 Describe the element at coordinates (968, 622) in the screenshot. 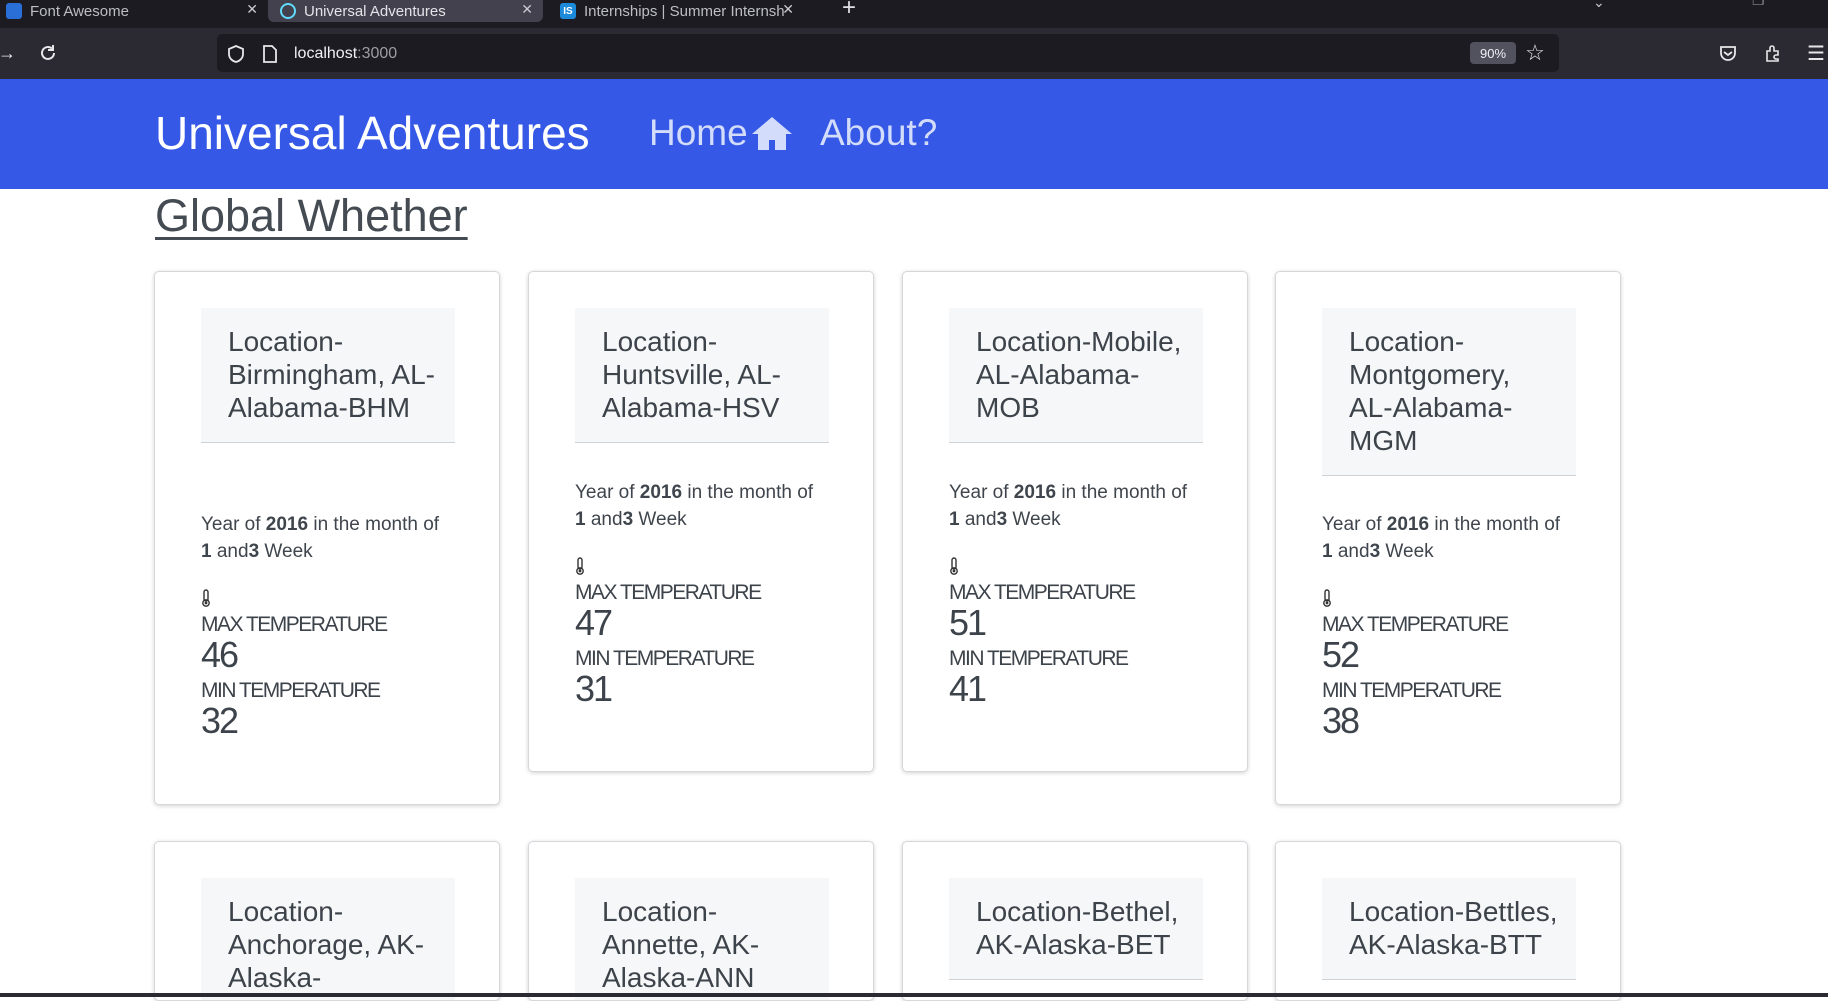

I see `max-temp-value: 51` at that location.